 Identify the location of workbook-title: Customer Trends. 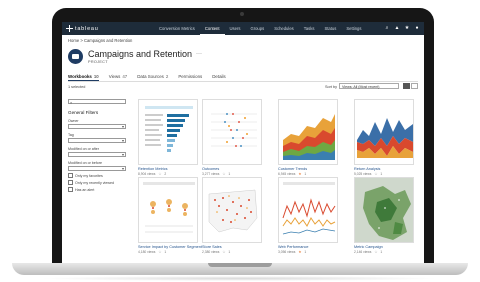
(308, 169).